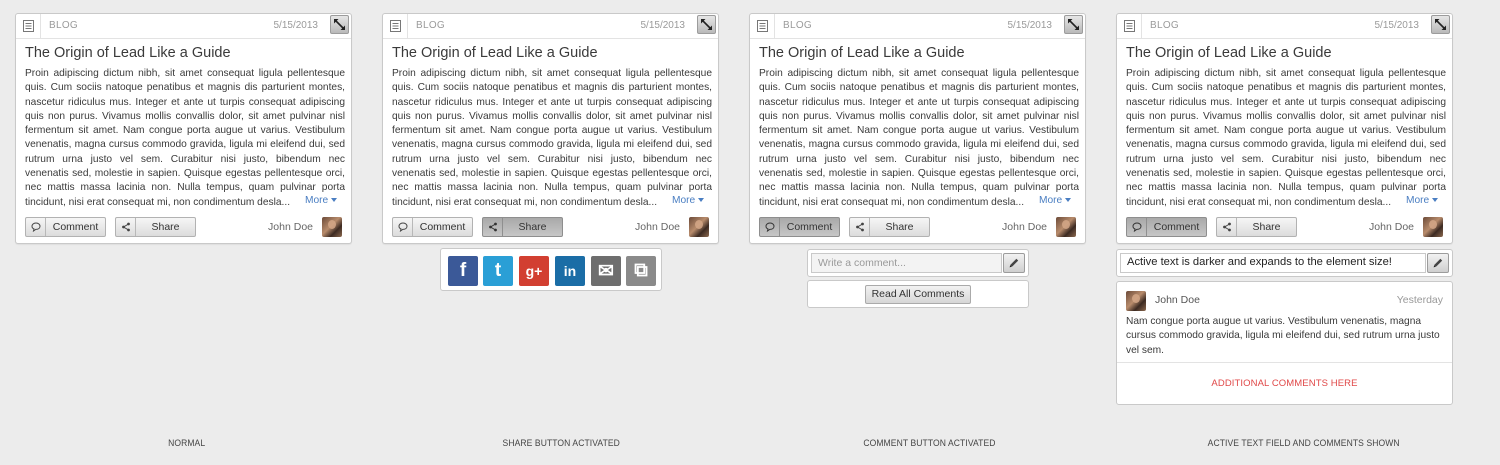  I want to click on additional-comments-placeholder: ADDITIONAL COMMENTS HERE, so click(1284, 383).